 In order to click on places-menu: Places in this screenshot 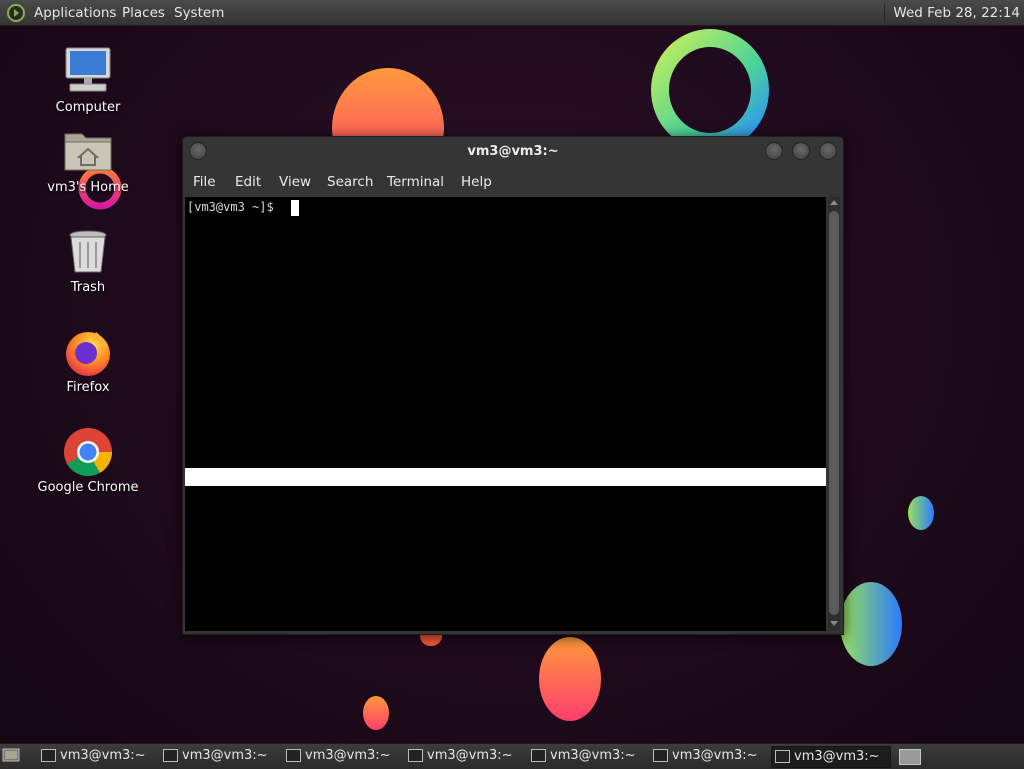, I will do `click(143, 13)`.